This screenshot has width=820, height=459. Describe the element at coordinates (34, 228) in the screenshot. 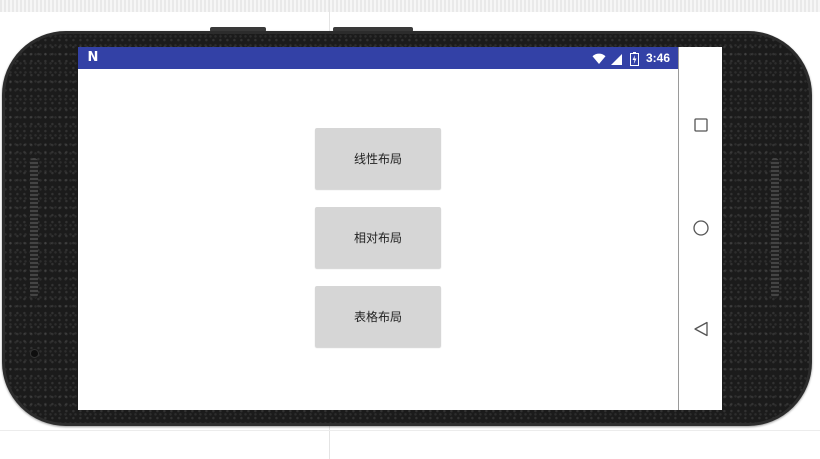

I see `speaker-grille-left` at that location.